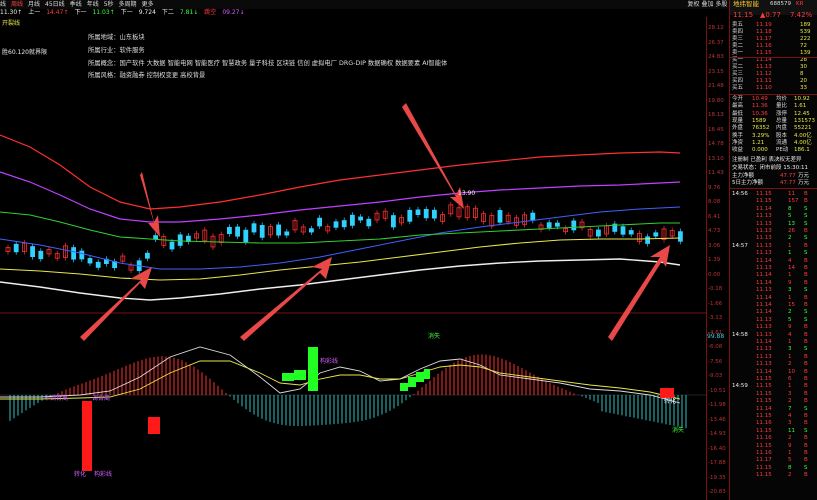 The height and width of the screenshot is (500, 817). I want to click on stats-value: 1.61, so click(800, 106).